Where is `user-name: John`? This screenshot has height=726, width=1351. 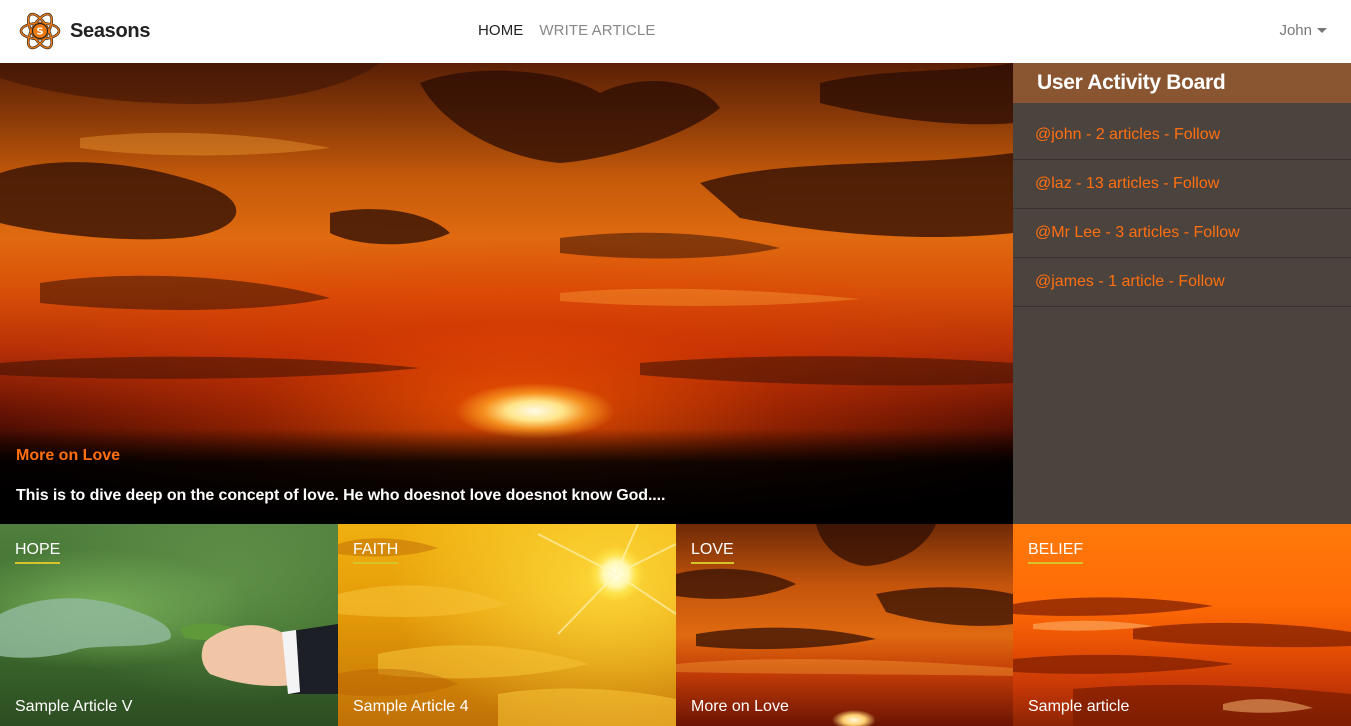 user-name: John is located at coordinates (1295, 30).